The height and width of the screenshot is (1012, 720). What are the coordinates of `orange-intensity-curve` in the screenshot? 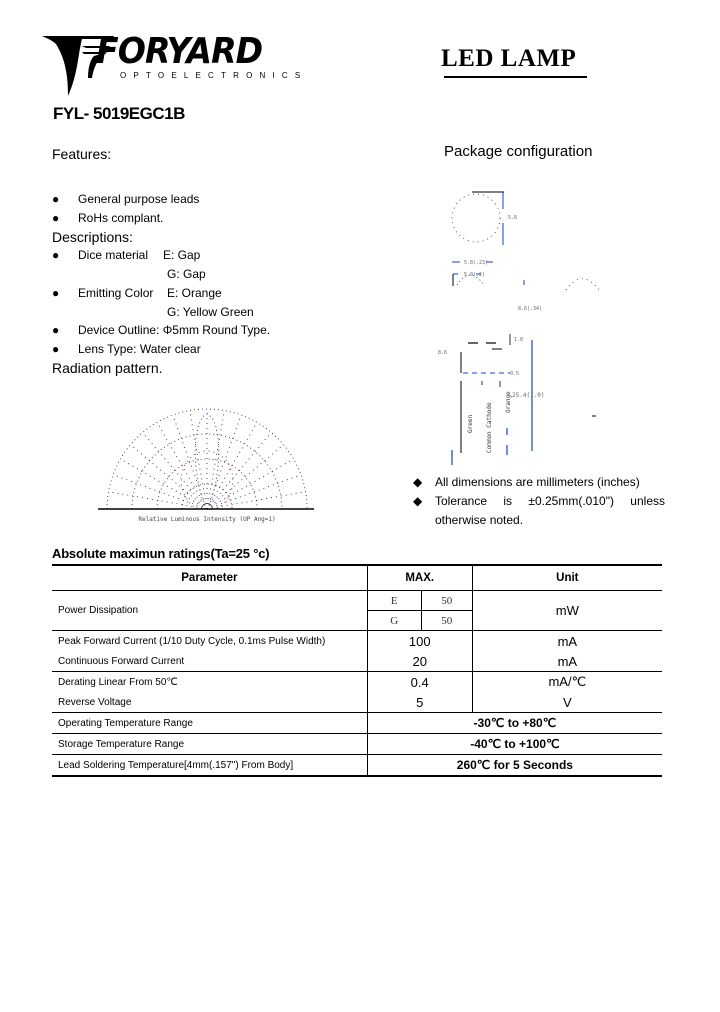 It's located at (207, 480).